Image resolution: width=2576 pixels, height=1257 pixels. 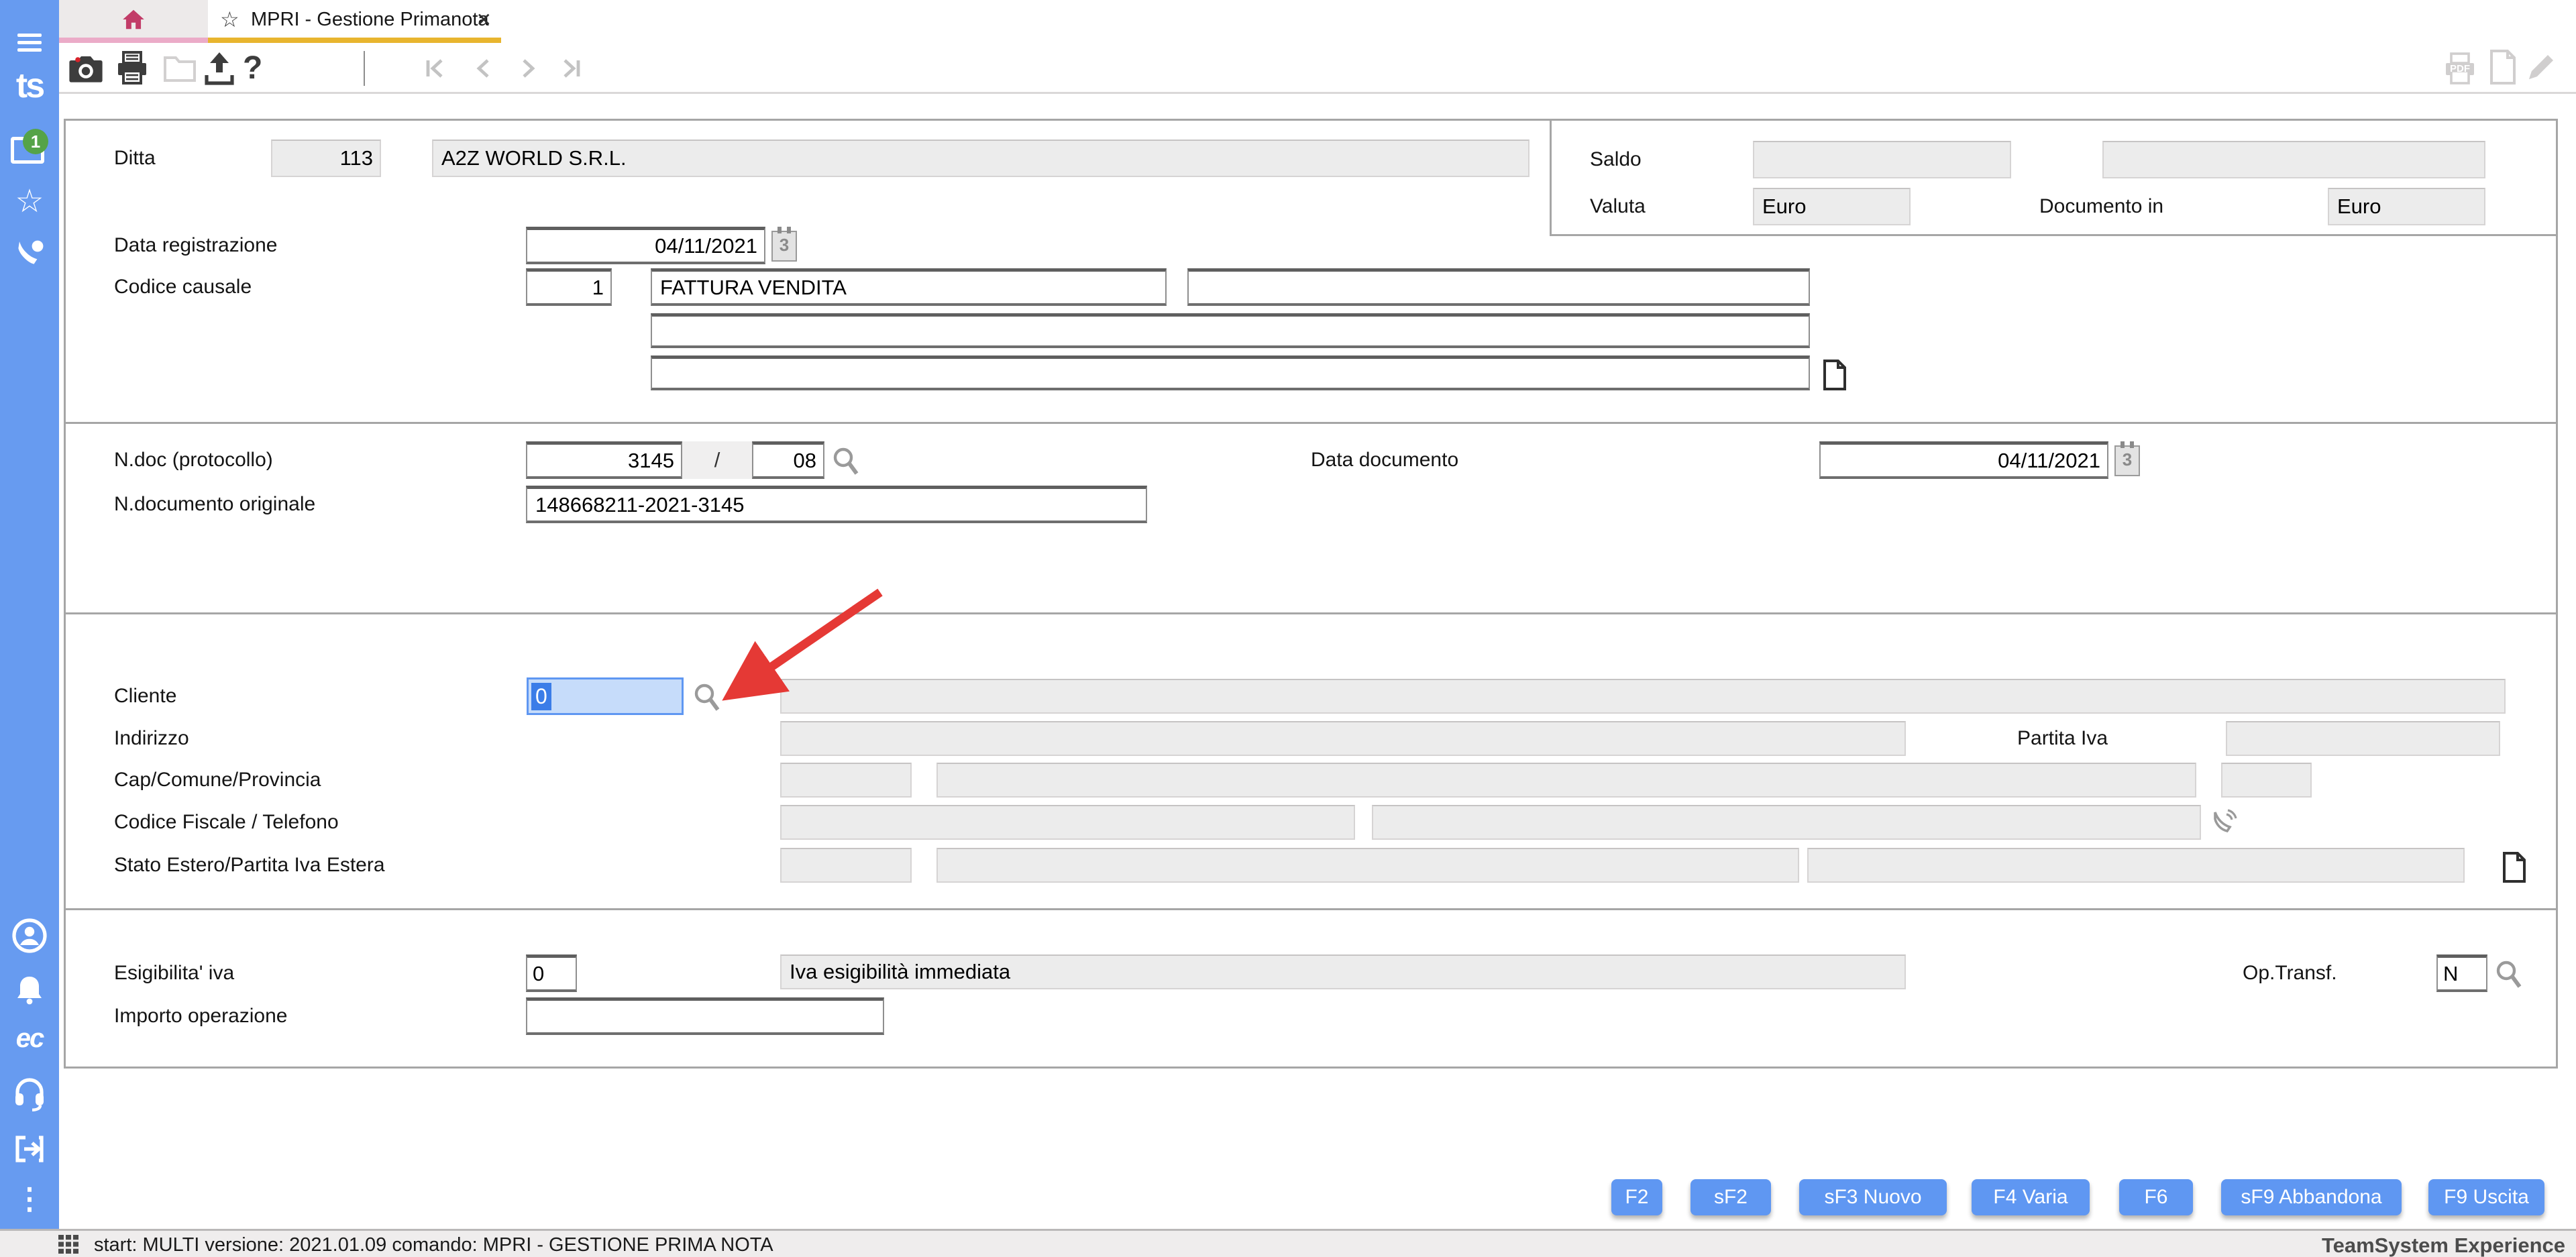 What do you see at coordinates (846, 463) in the screenshot?
I see `ndoc-search-icon` at bounding box center [846, 463].